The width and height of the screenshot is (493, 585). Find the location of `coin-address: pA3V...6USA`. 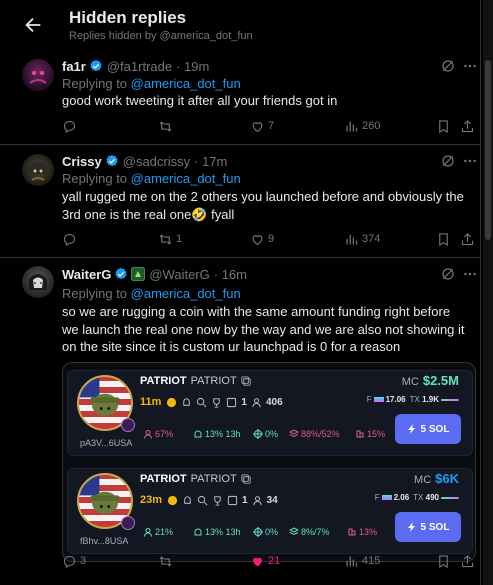

coin-address: pA3V...6USA is located at coordinates (106, 443).